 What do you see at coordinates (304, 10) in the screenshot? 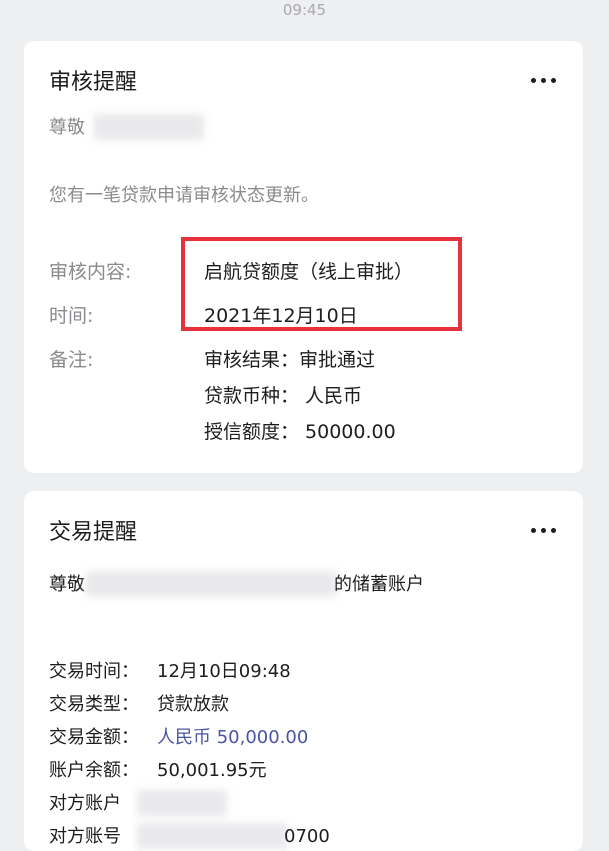
I see `status-bar-time: 09:45` at bounding box center [304, 10].